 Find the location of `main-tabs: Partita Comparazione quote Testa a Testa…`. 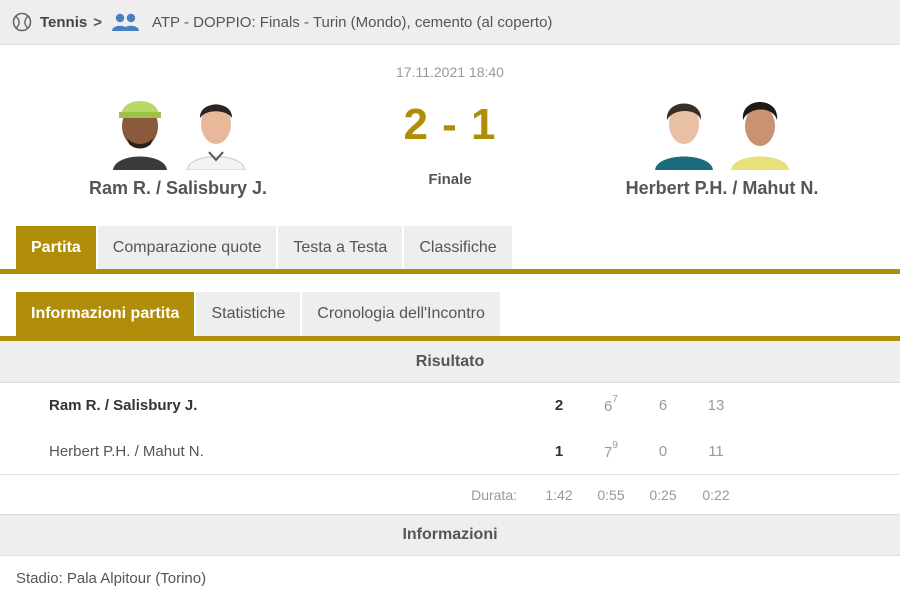

main-tabs: Partita Comparazione quote Testa a Testa… is located at coordinates (264, 248).